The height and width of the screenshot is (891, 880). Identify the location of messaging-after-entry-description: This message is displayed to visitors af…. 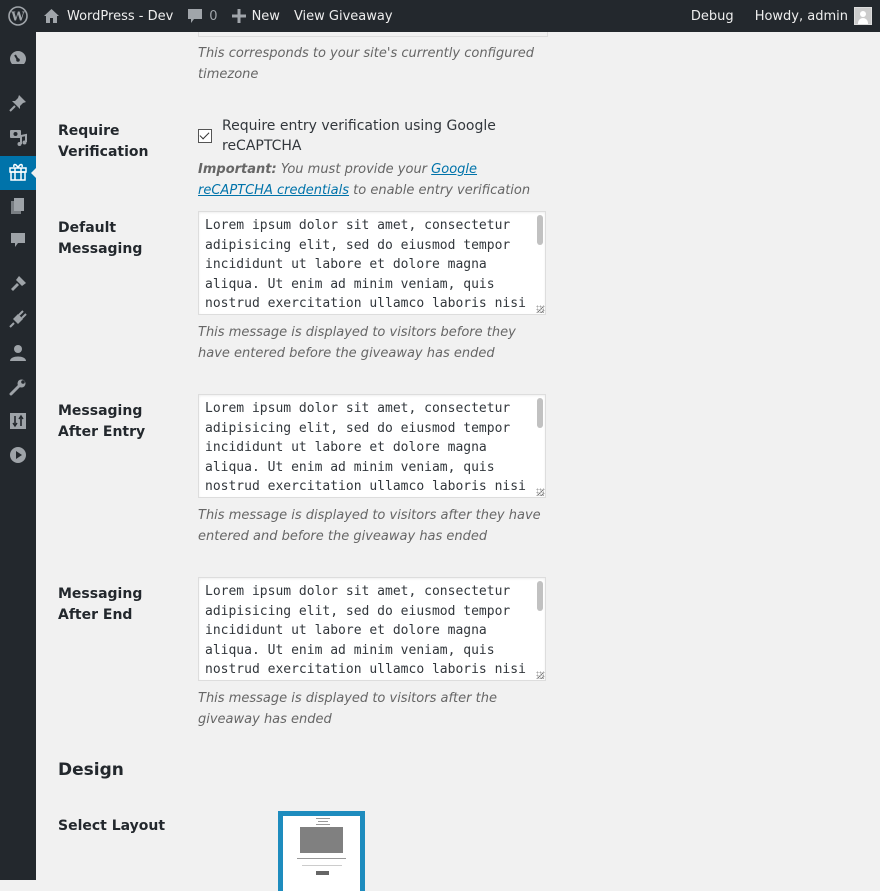
(369, 526).